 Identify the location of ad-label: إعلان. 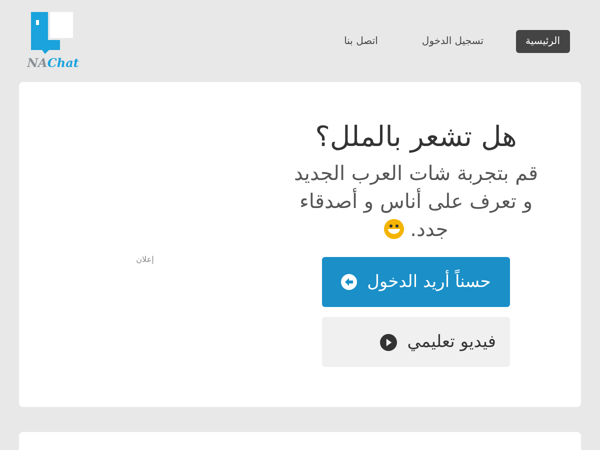
(145, 259).